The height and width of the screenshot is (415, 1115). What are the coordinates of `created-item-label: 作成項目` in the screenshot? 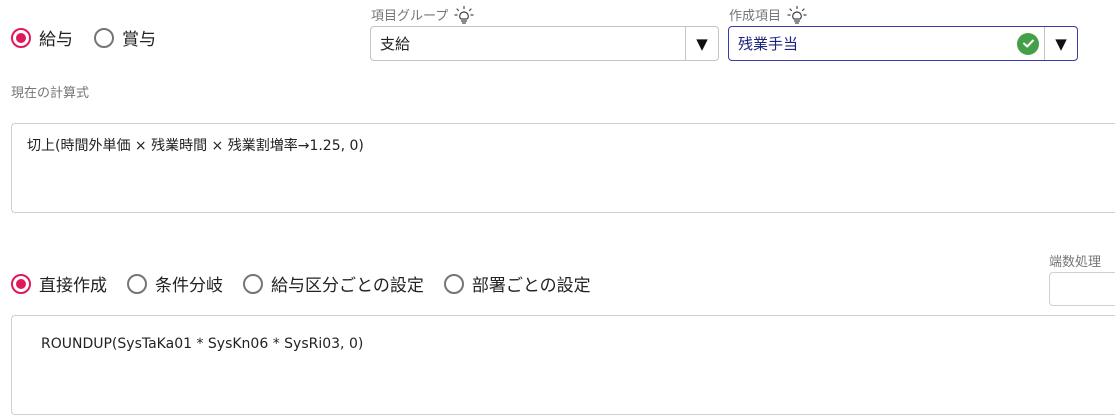 It's located at (768, 14).